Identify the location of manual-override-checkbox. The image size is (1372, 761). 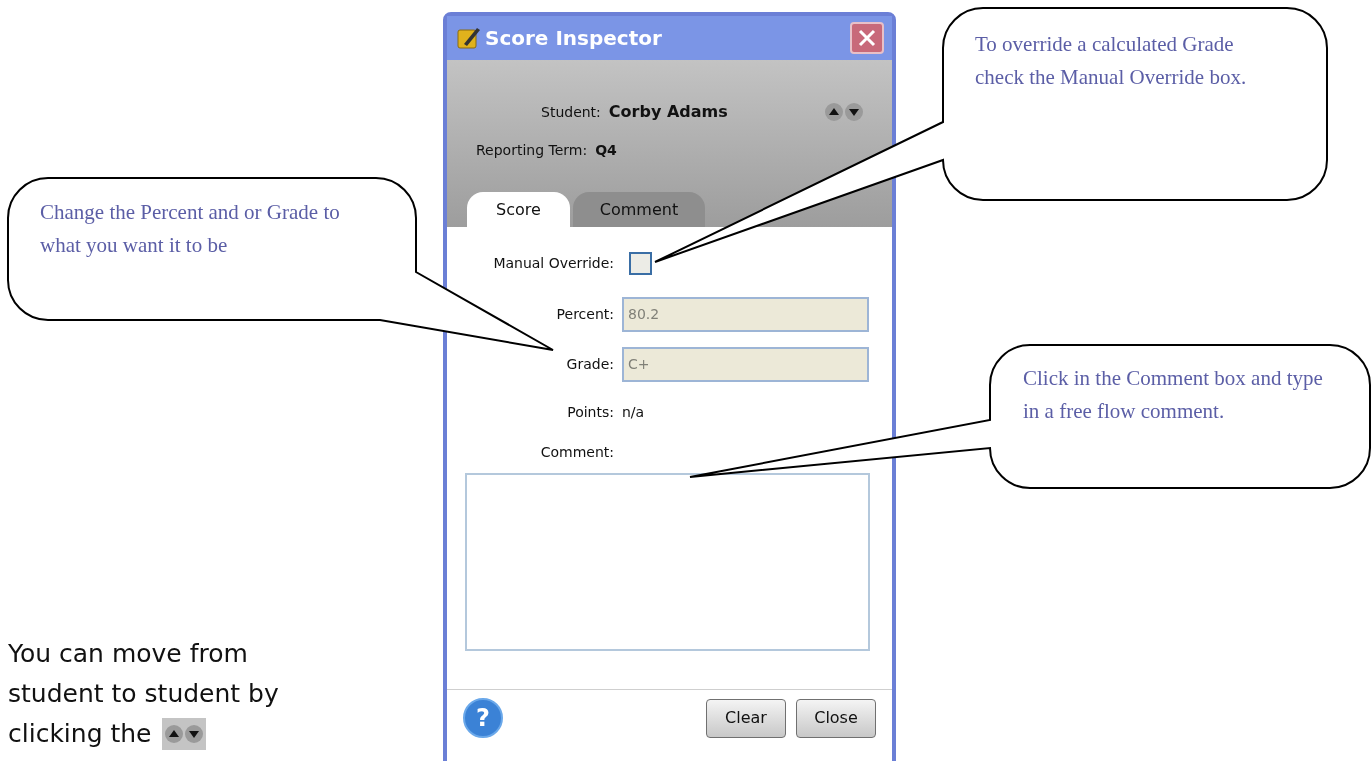
(640, 263).